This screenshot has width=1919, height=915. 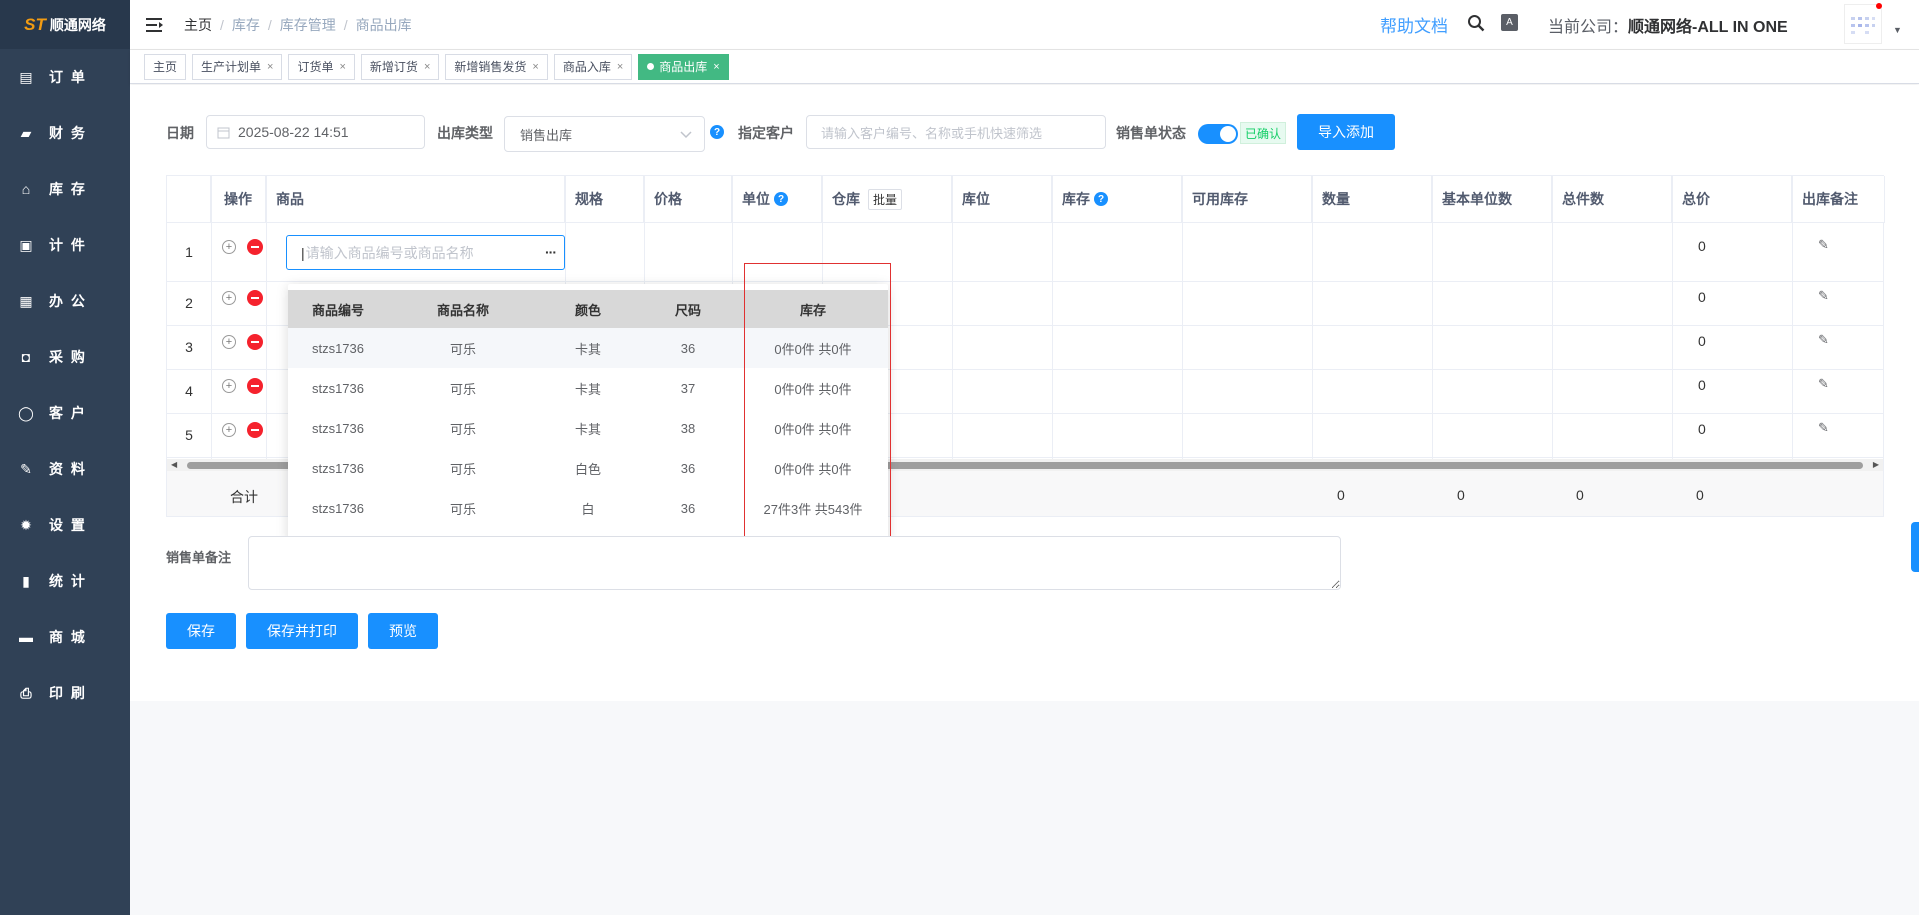 What do you see at coordinates (65, 413) in the screenshot?
I see `sidebar-item-user: ◯ 客 户` at bounding box center [65, 413].